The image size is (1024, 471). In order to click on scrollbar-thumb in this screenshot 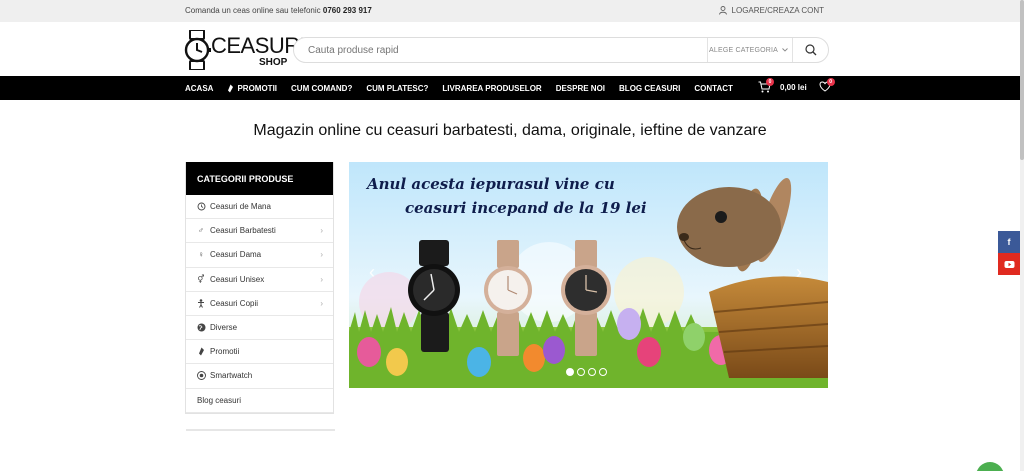, I will do `click(1022, 80)`.